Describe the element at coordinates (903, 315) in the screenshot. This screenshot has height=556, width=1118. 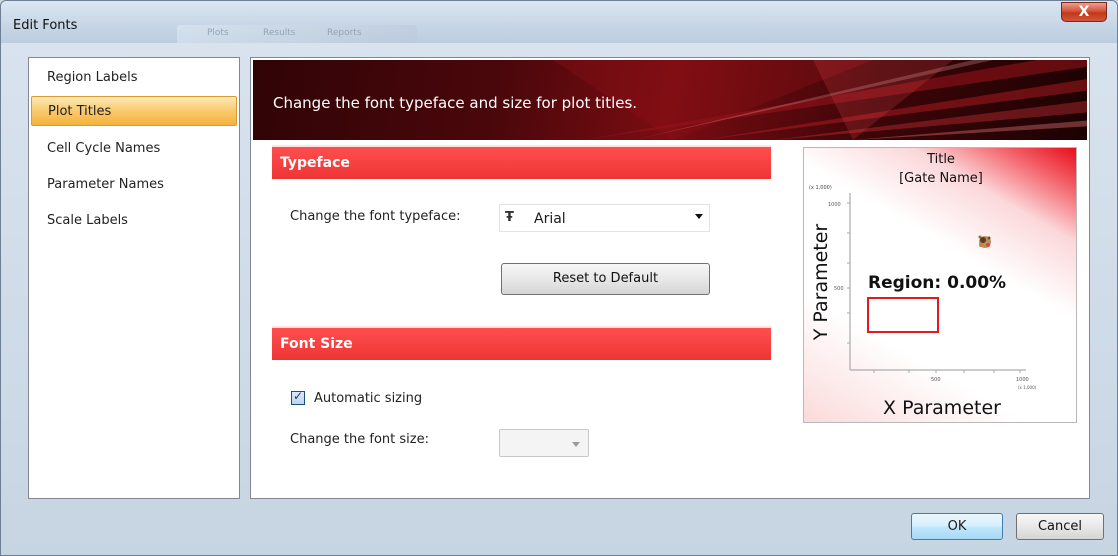
I see `preview-region-gate` at that location.